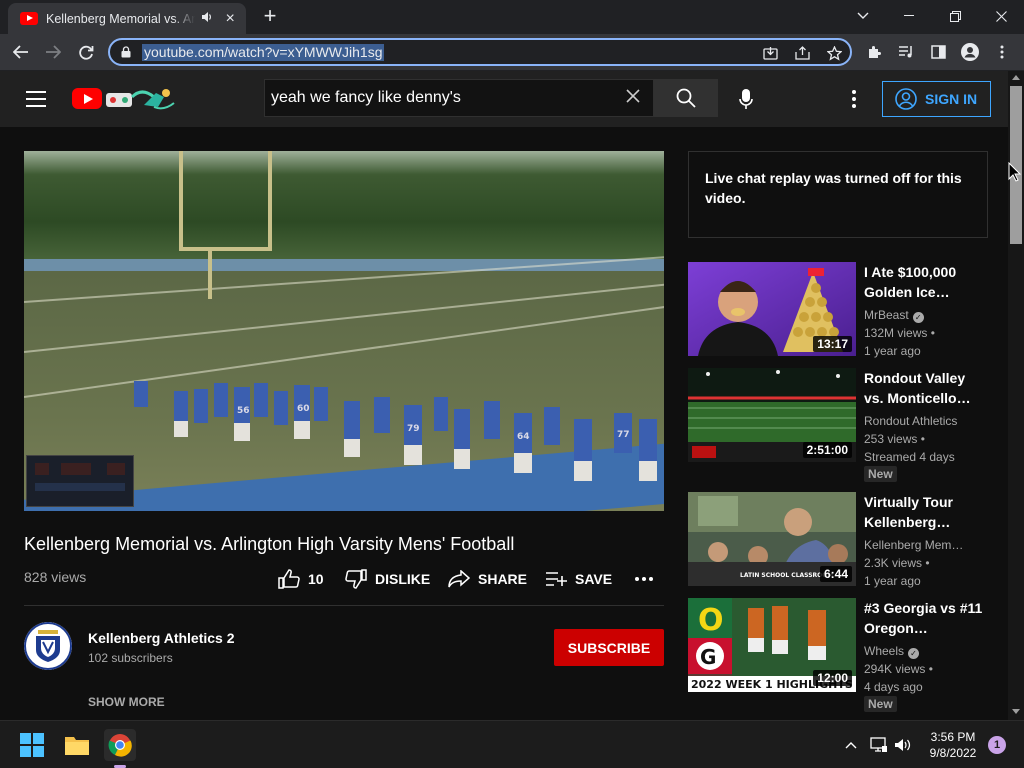  What do you see at coordinates (894, 439) in the screenshot?
I see `recommended-views: 253 views •` at bounding box center [894, 439].